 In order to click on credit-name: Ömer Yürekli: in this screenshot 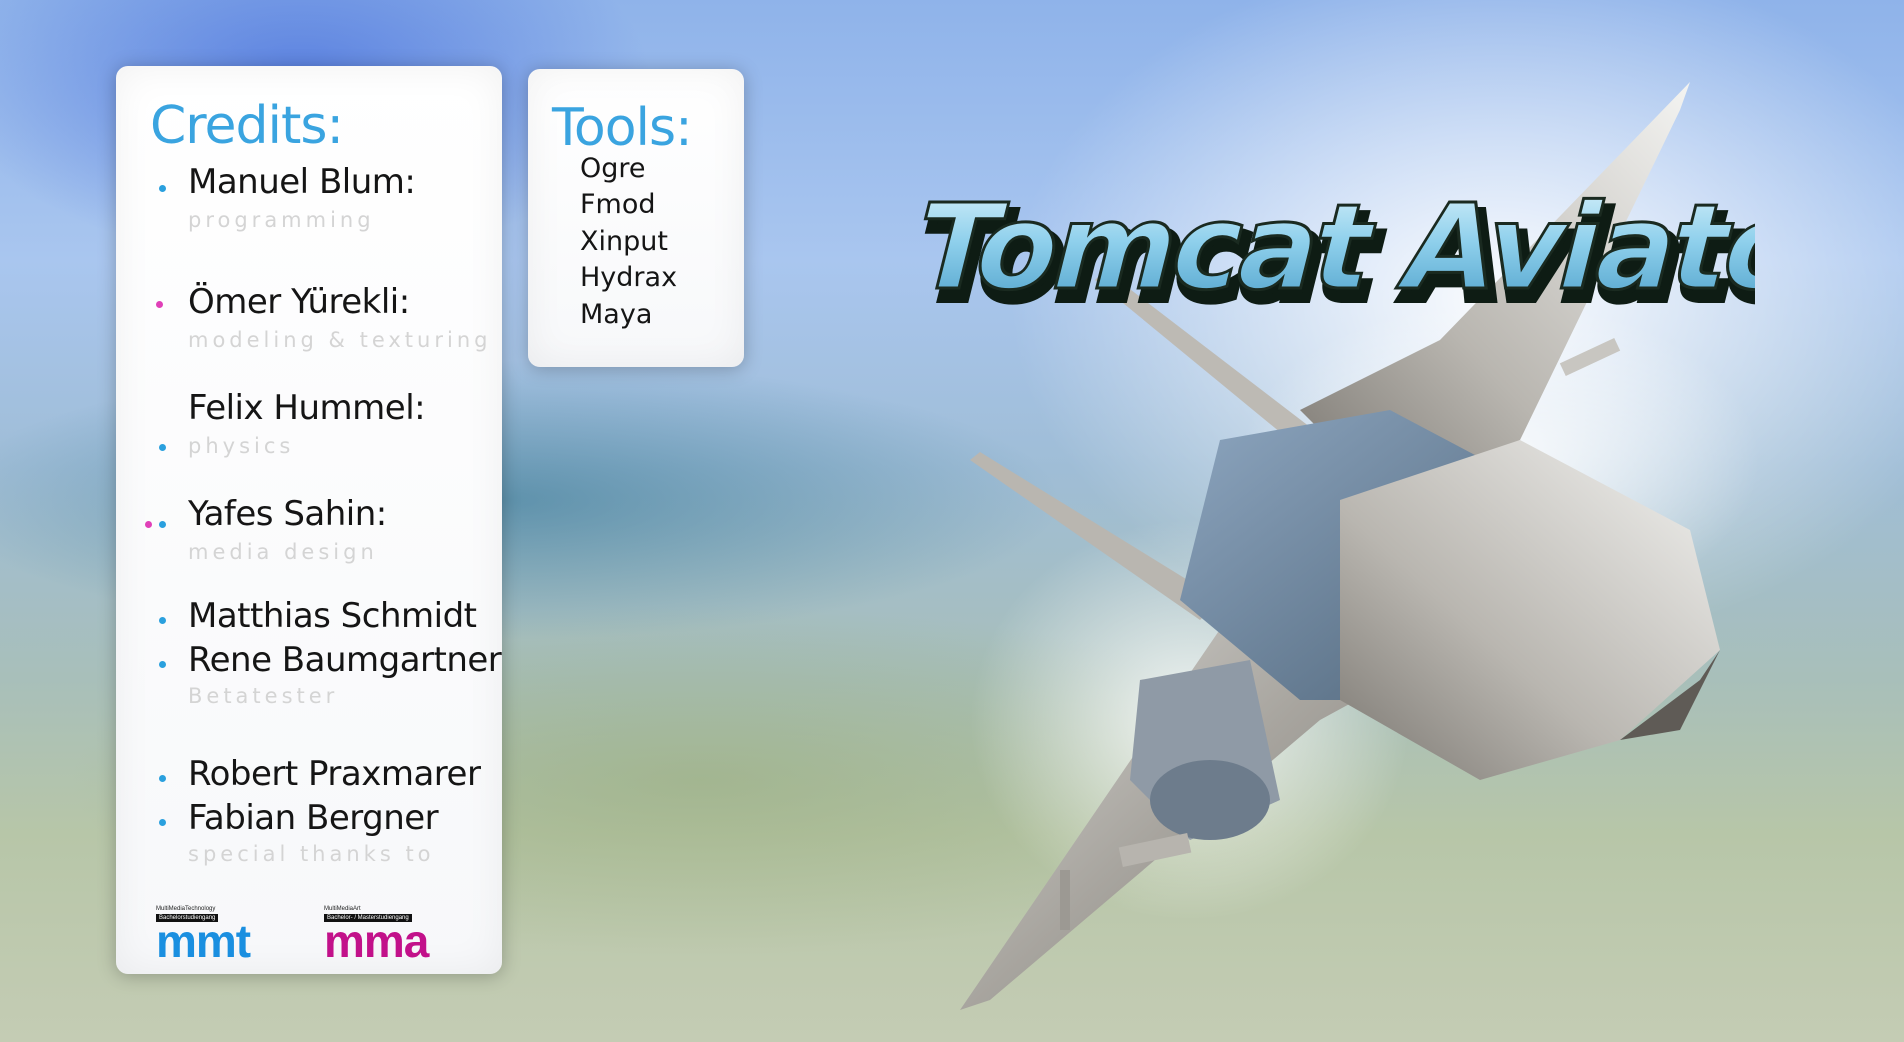, I will do `click(299, 302)`.